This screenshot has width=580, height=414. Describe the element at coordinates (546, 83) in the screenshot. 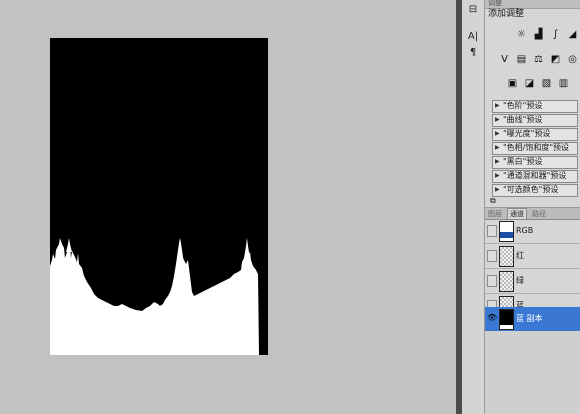

I see `posterize-icon: ▧` at that location.